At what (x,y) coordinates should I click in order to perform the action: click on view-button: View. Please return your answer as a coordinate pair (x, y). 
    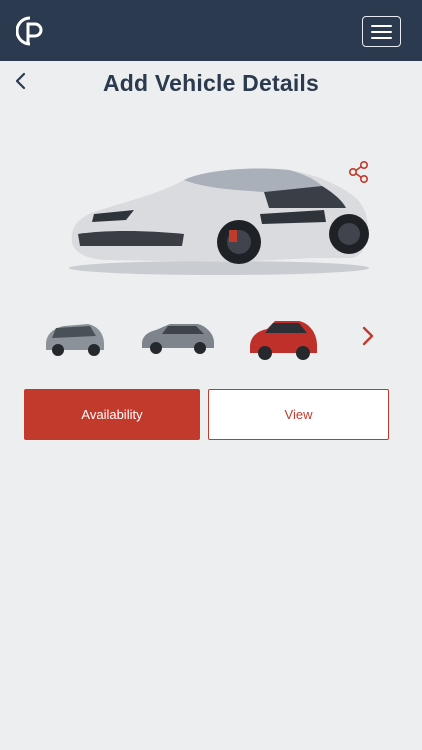
    Looking at the image, I should click on (298, 414).